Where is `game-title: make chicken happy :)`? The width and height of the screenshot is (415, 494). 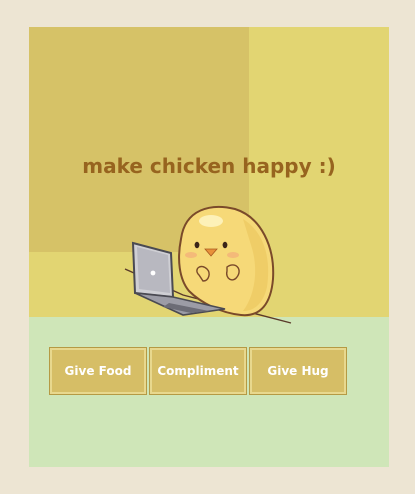 game-title: make chicken happy :) is located at coordinates (209, 166).